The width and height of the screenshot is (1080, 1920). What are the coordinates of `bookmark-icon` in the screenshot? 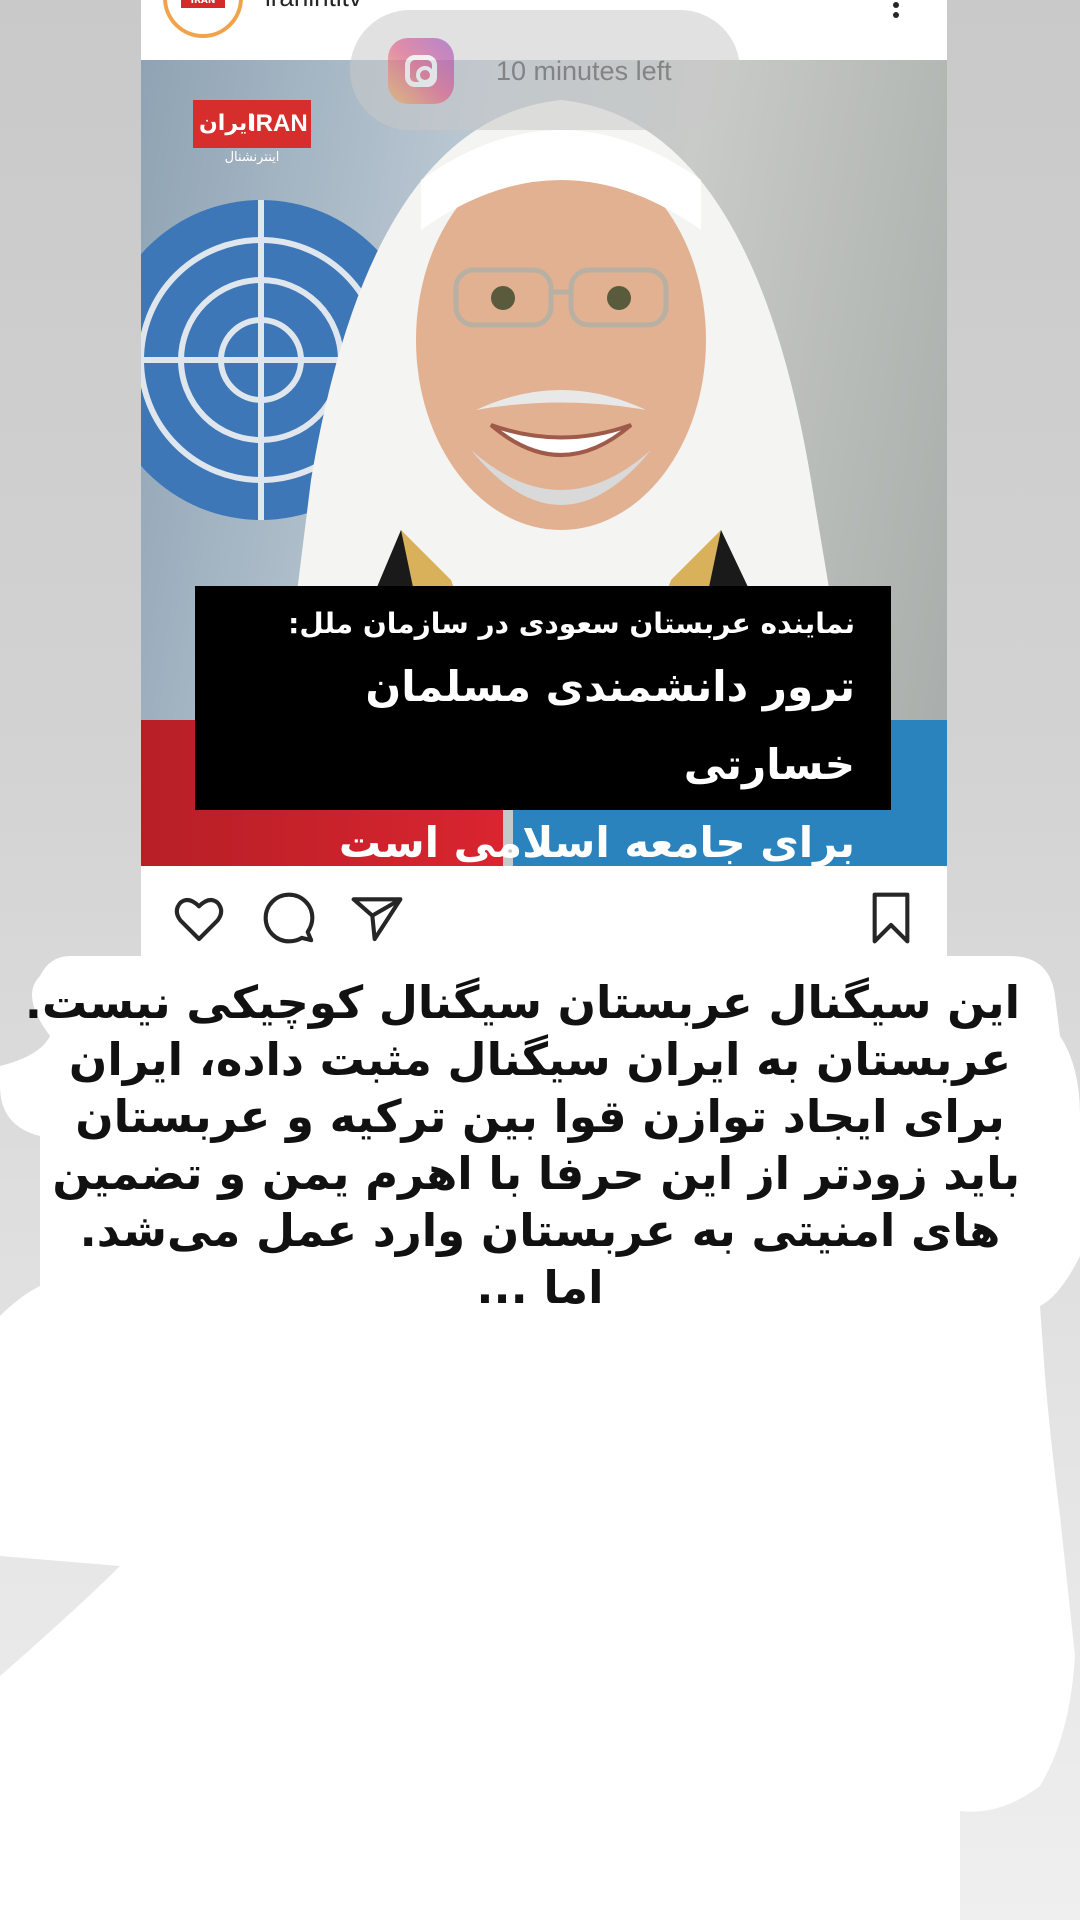 It's located at (891, 918).